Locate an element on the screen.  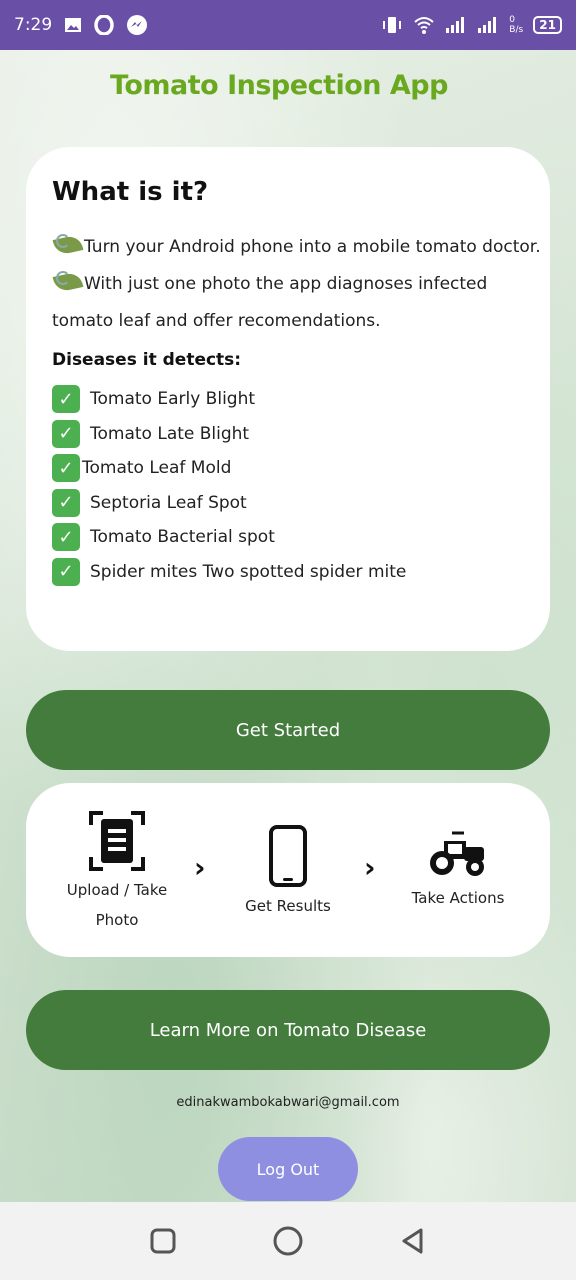
smartphone-icon is located at coordinates (288, 858).